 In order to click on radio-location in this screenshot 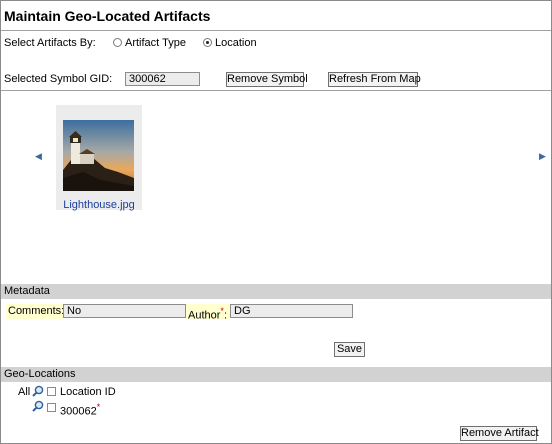, I will do `click(207, 42)`.